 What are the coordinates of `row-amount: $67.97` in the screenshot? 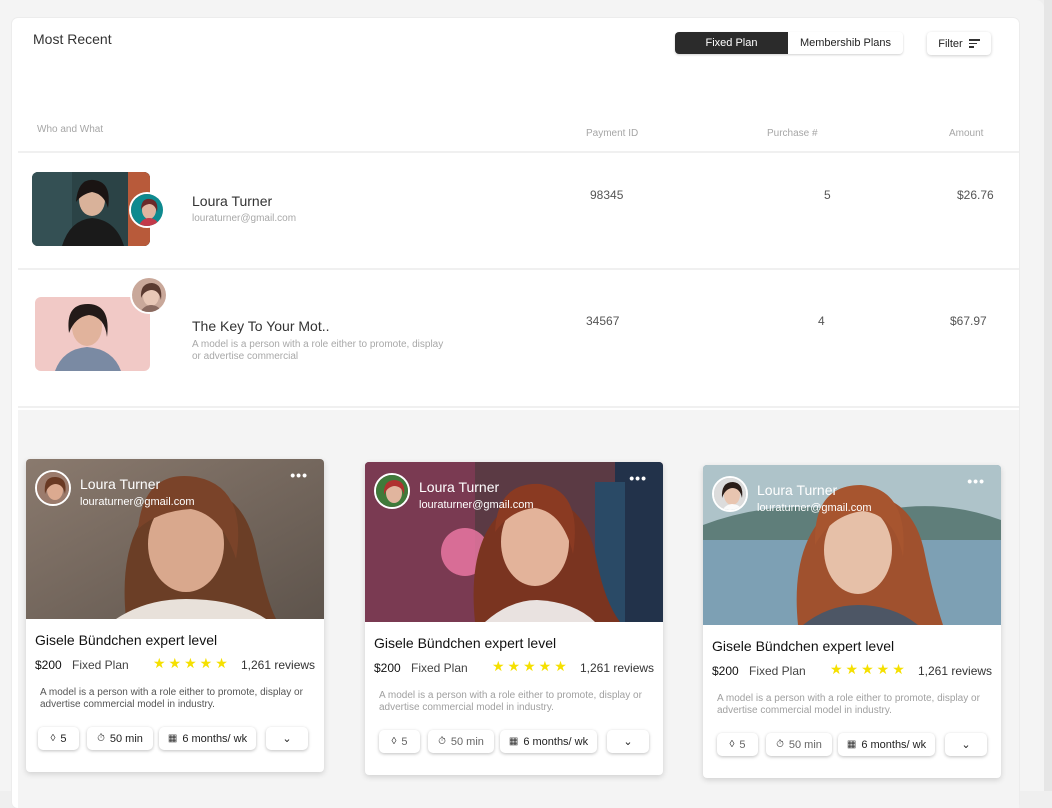 It's located at (968, 321).